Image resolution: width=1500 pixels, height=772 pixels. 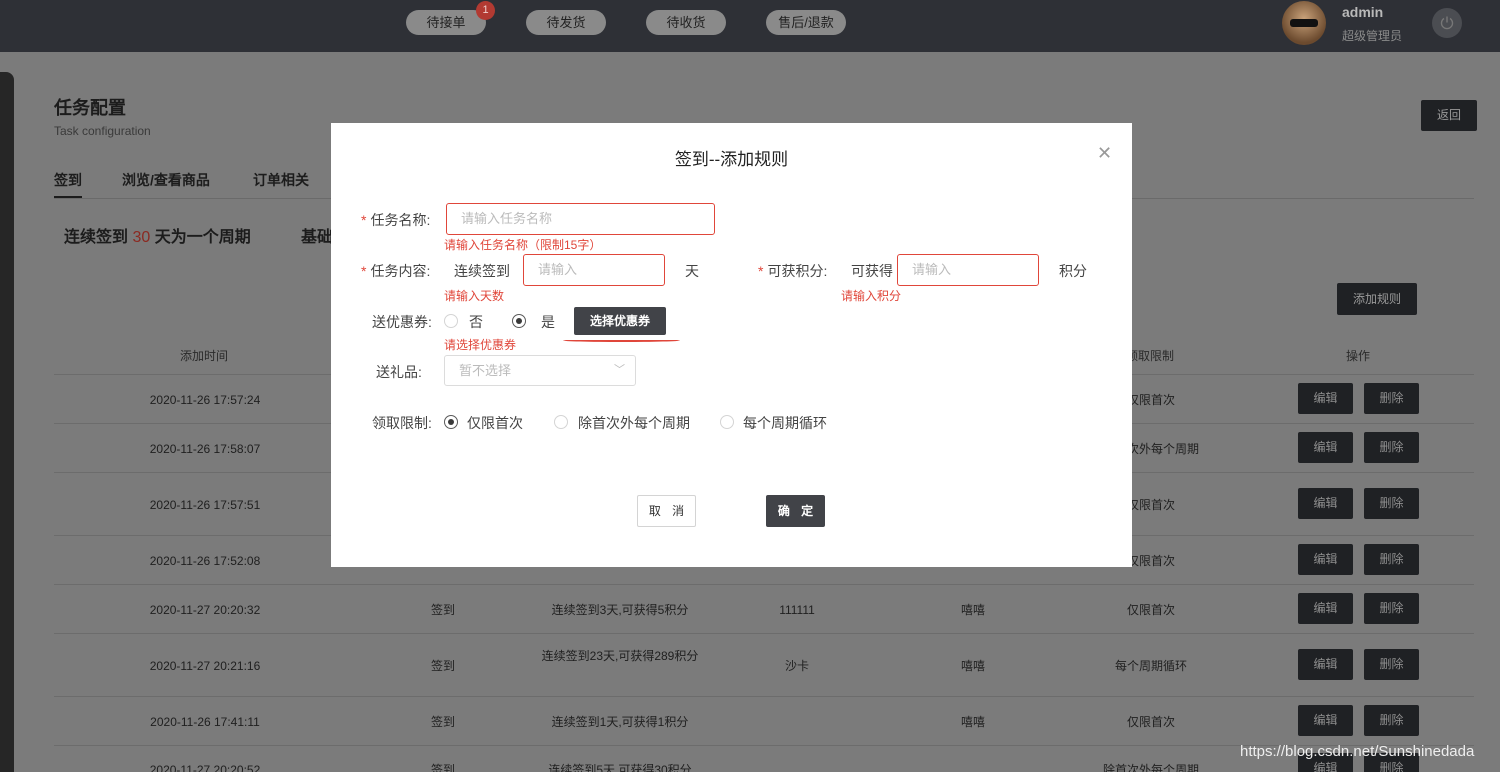 What do you see at coordinates (205, 666) in the screenshot?
I see `cell-time: 2020-11-27 20:21:16` at bounding box center [205, 666].